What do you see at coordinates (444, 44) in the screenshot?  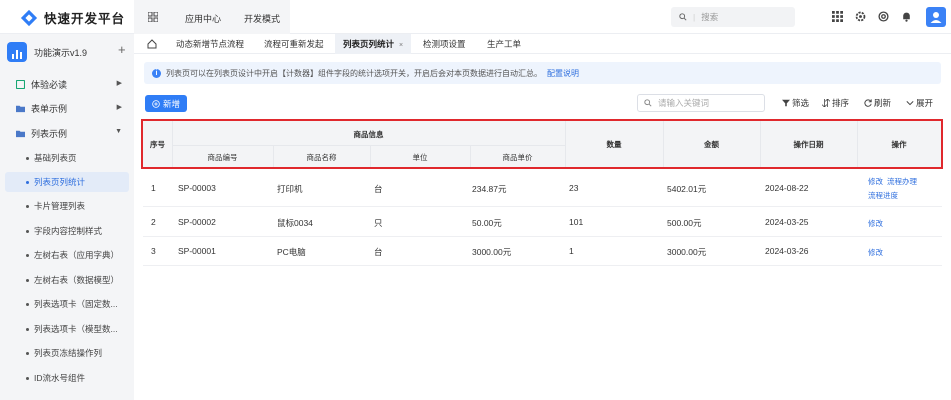 I see `tab-inspection: 检测项设置` at bounding box center [444, 44].